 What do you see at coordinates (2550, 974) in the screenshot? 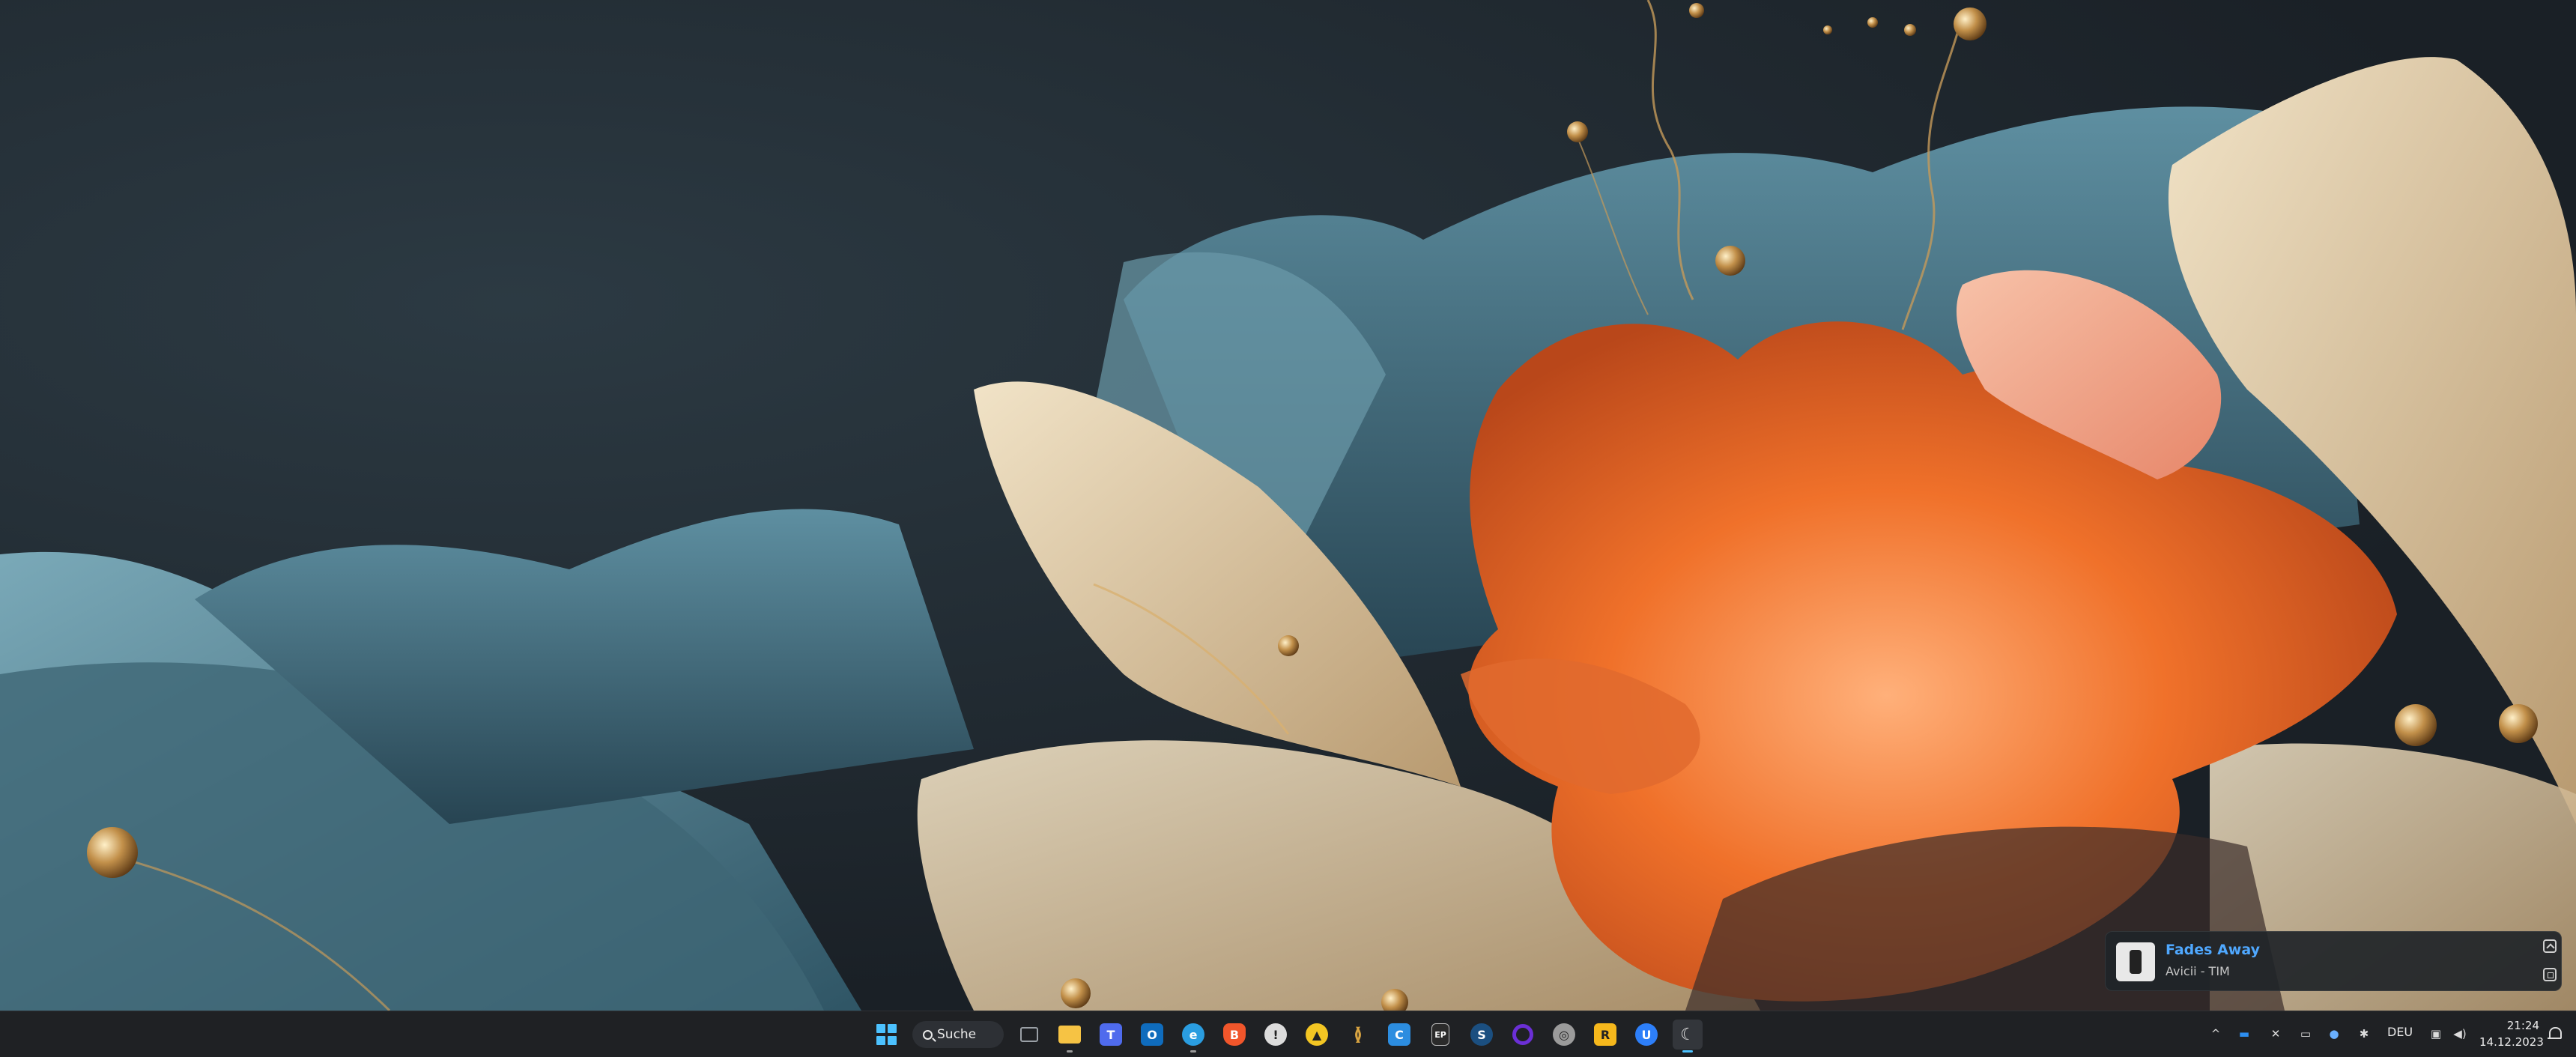
I see `media-expand-button` at bounding box center [2550, 974].